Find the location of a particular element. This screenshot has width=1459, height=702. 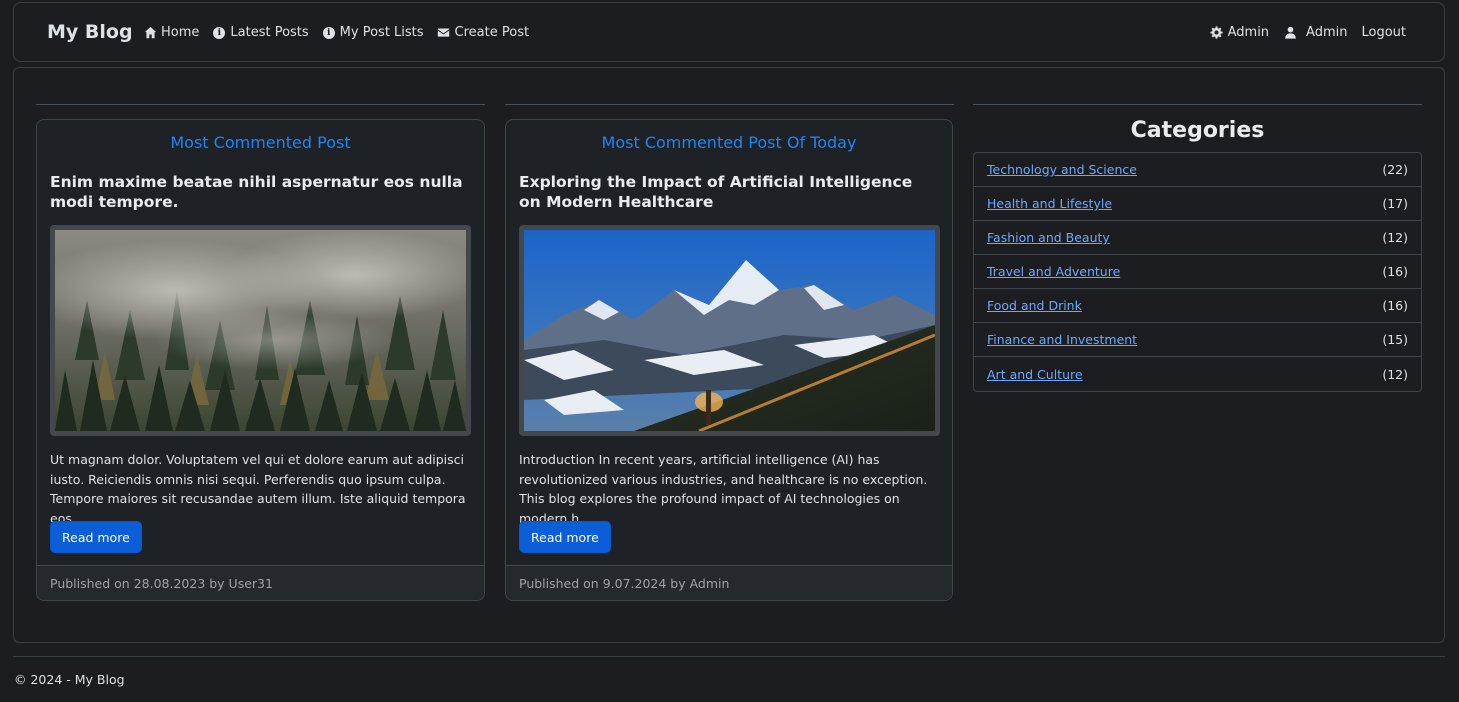

category-count: (22) is located at coordinates (1395, 169).